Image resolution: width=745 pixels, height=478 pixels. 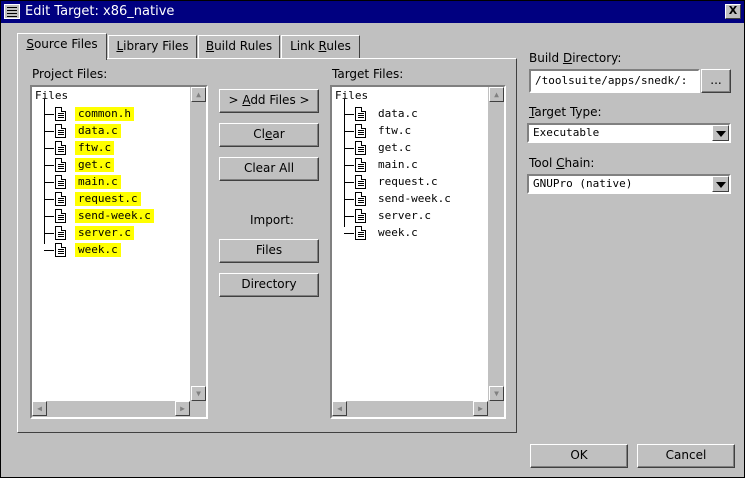 I want to click on tree-file-item: common.h, so click(x=107, y=114).